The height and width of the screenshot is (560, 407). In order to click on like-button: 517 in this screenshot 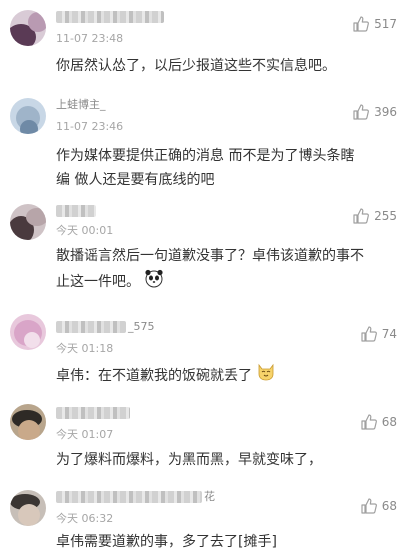, I will do `click(374, 24)`.